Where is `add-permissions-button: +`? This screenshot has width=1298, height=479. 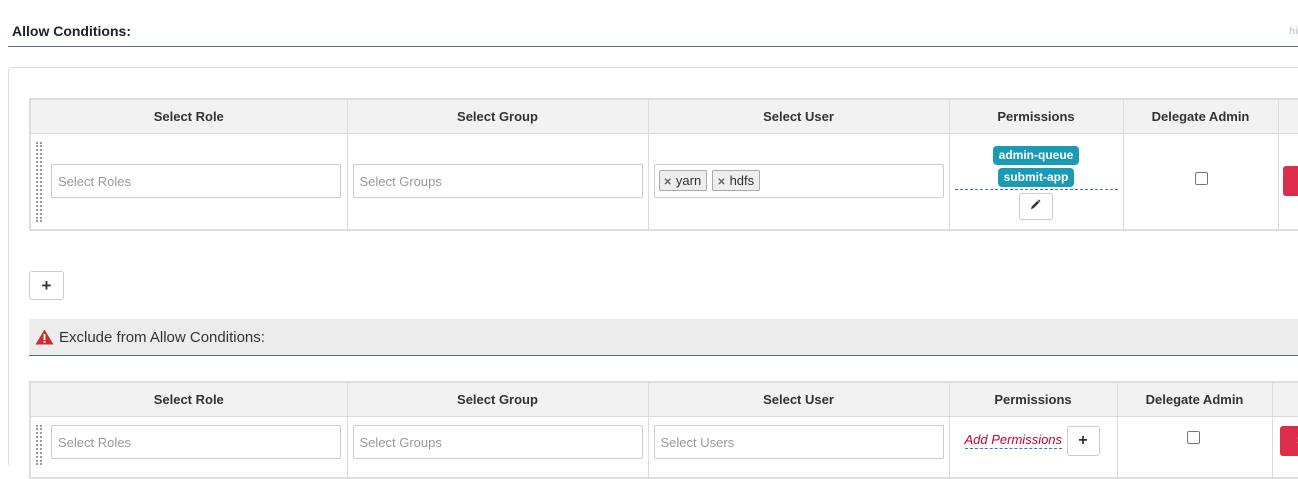 add-permissions-button: + is located at coordinates (1083, 441).